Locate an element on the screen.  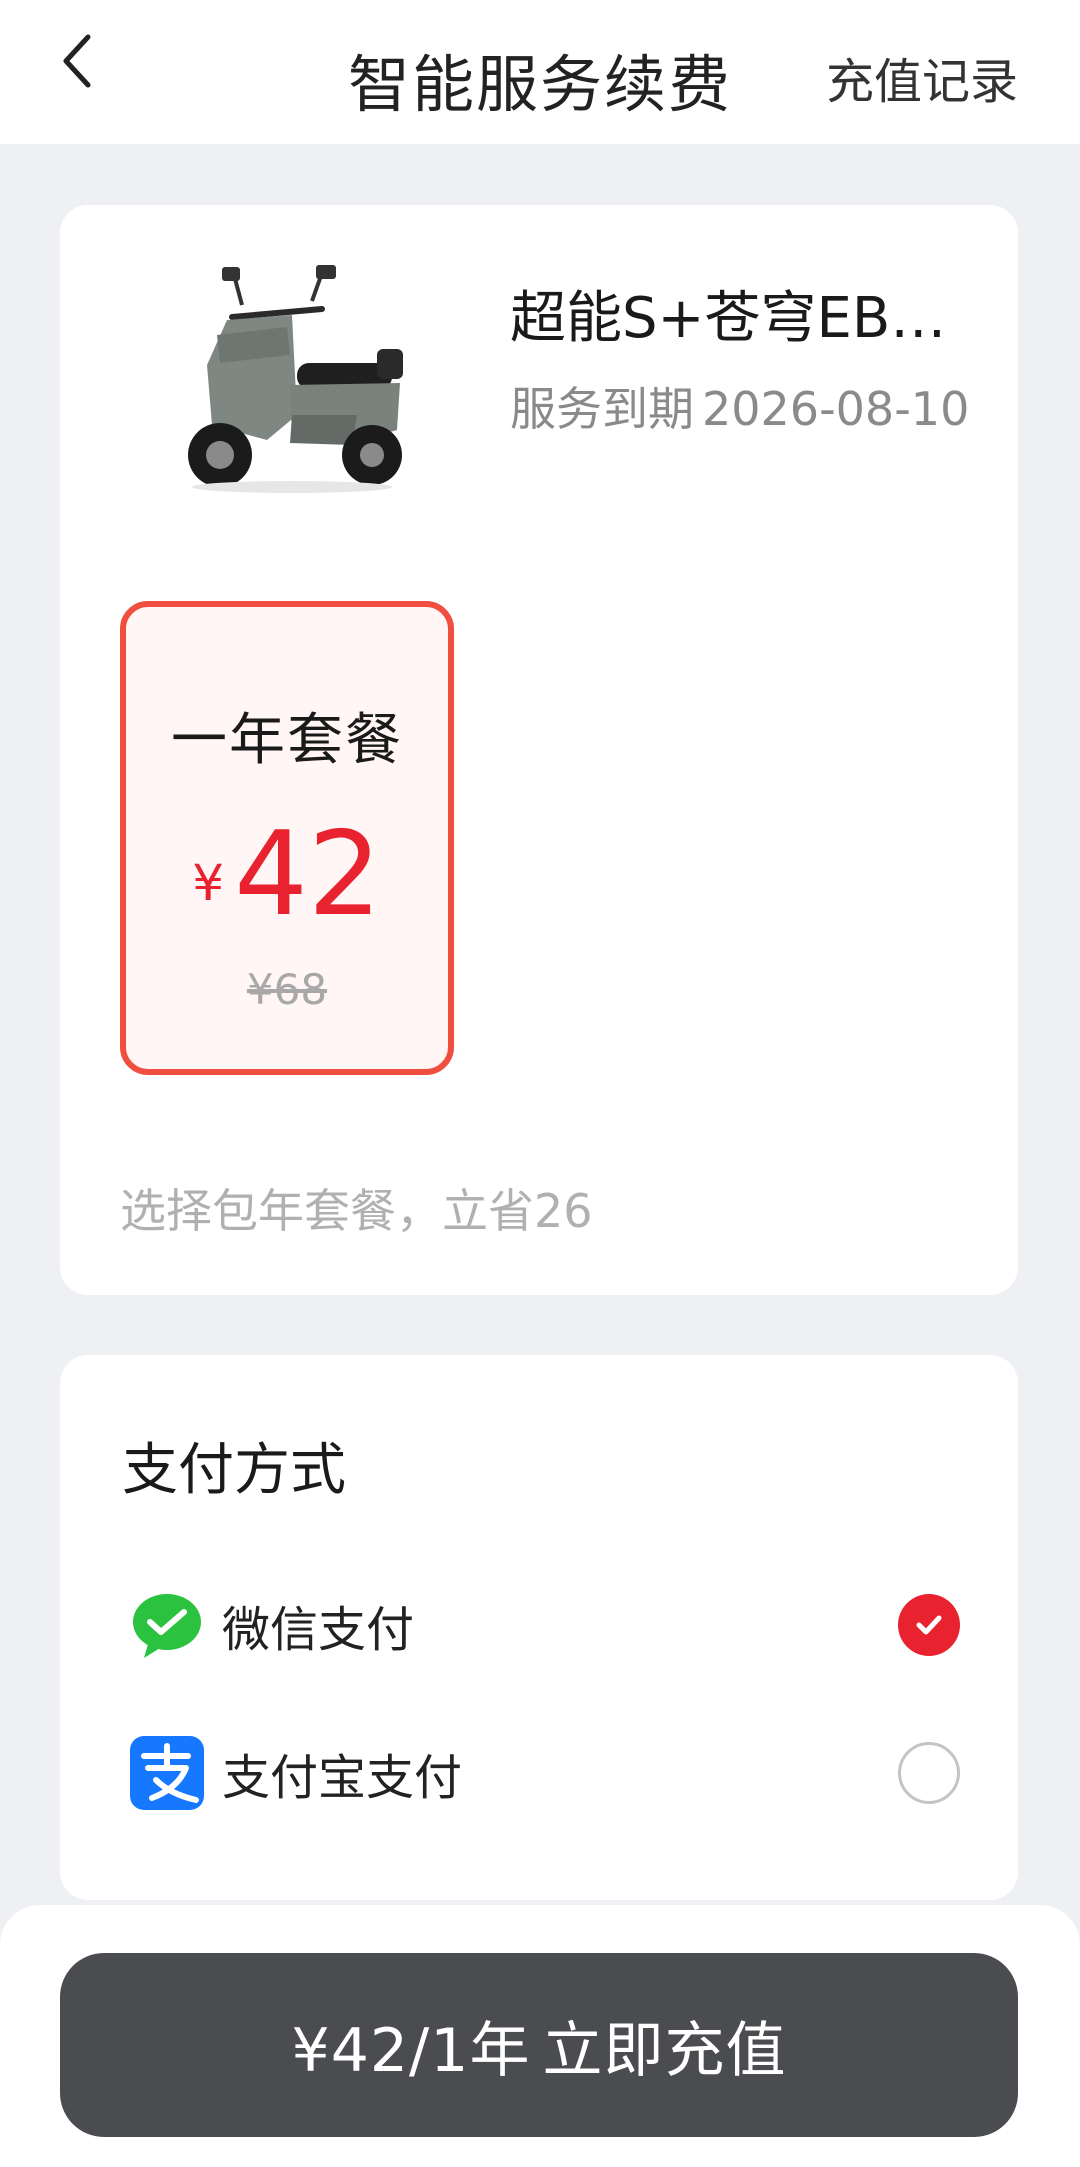
check-icon is located at coordinates (929, 1625).